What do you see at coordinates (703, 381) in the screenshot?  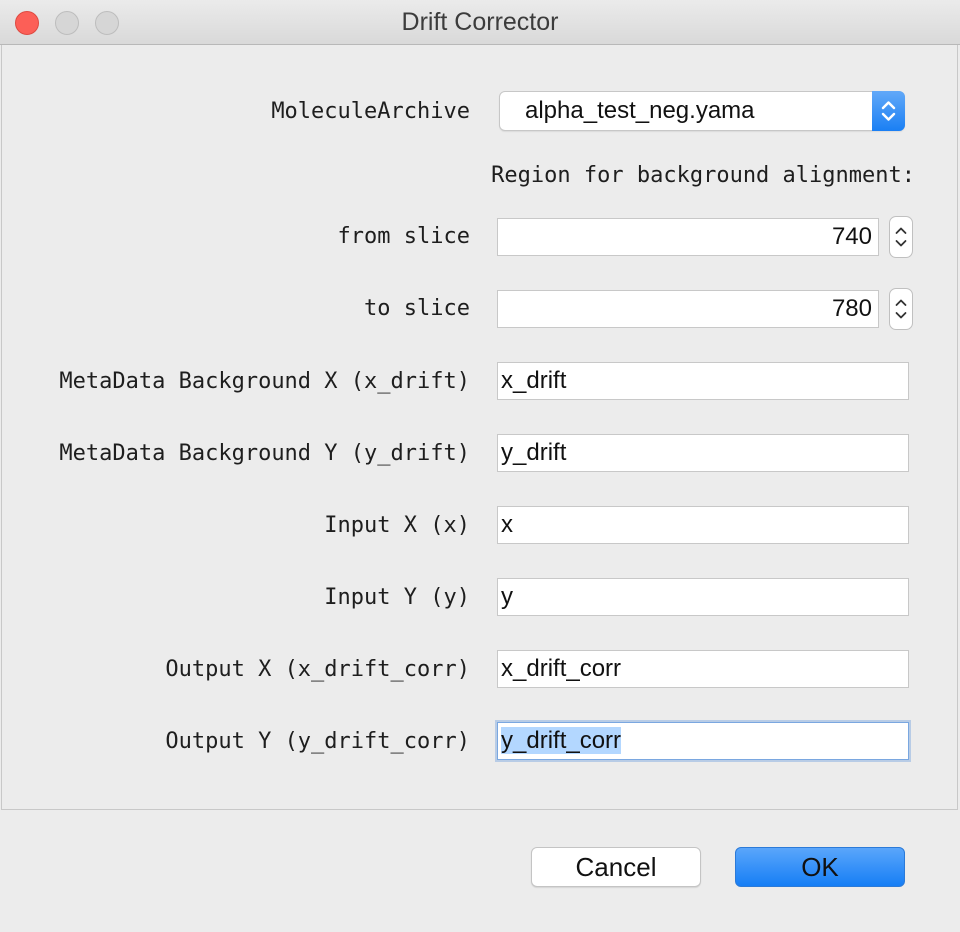 I see `background-x-field: x_drift` at bounding box center [703, 381].